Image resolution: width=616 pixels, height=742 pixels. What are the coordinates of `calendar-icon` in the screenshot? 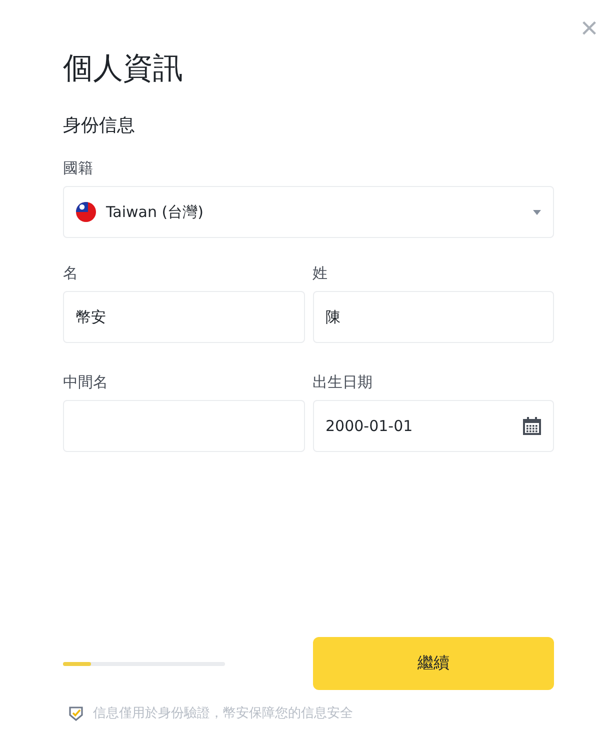 It's located at (532, 426).